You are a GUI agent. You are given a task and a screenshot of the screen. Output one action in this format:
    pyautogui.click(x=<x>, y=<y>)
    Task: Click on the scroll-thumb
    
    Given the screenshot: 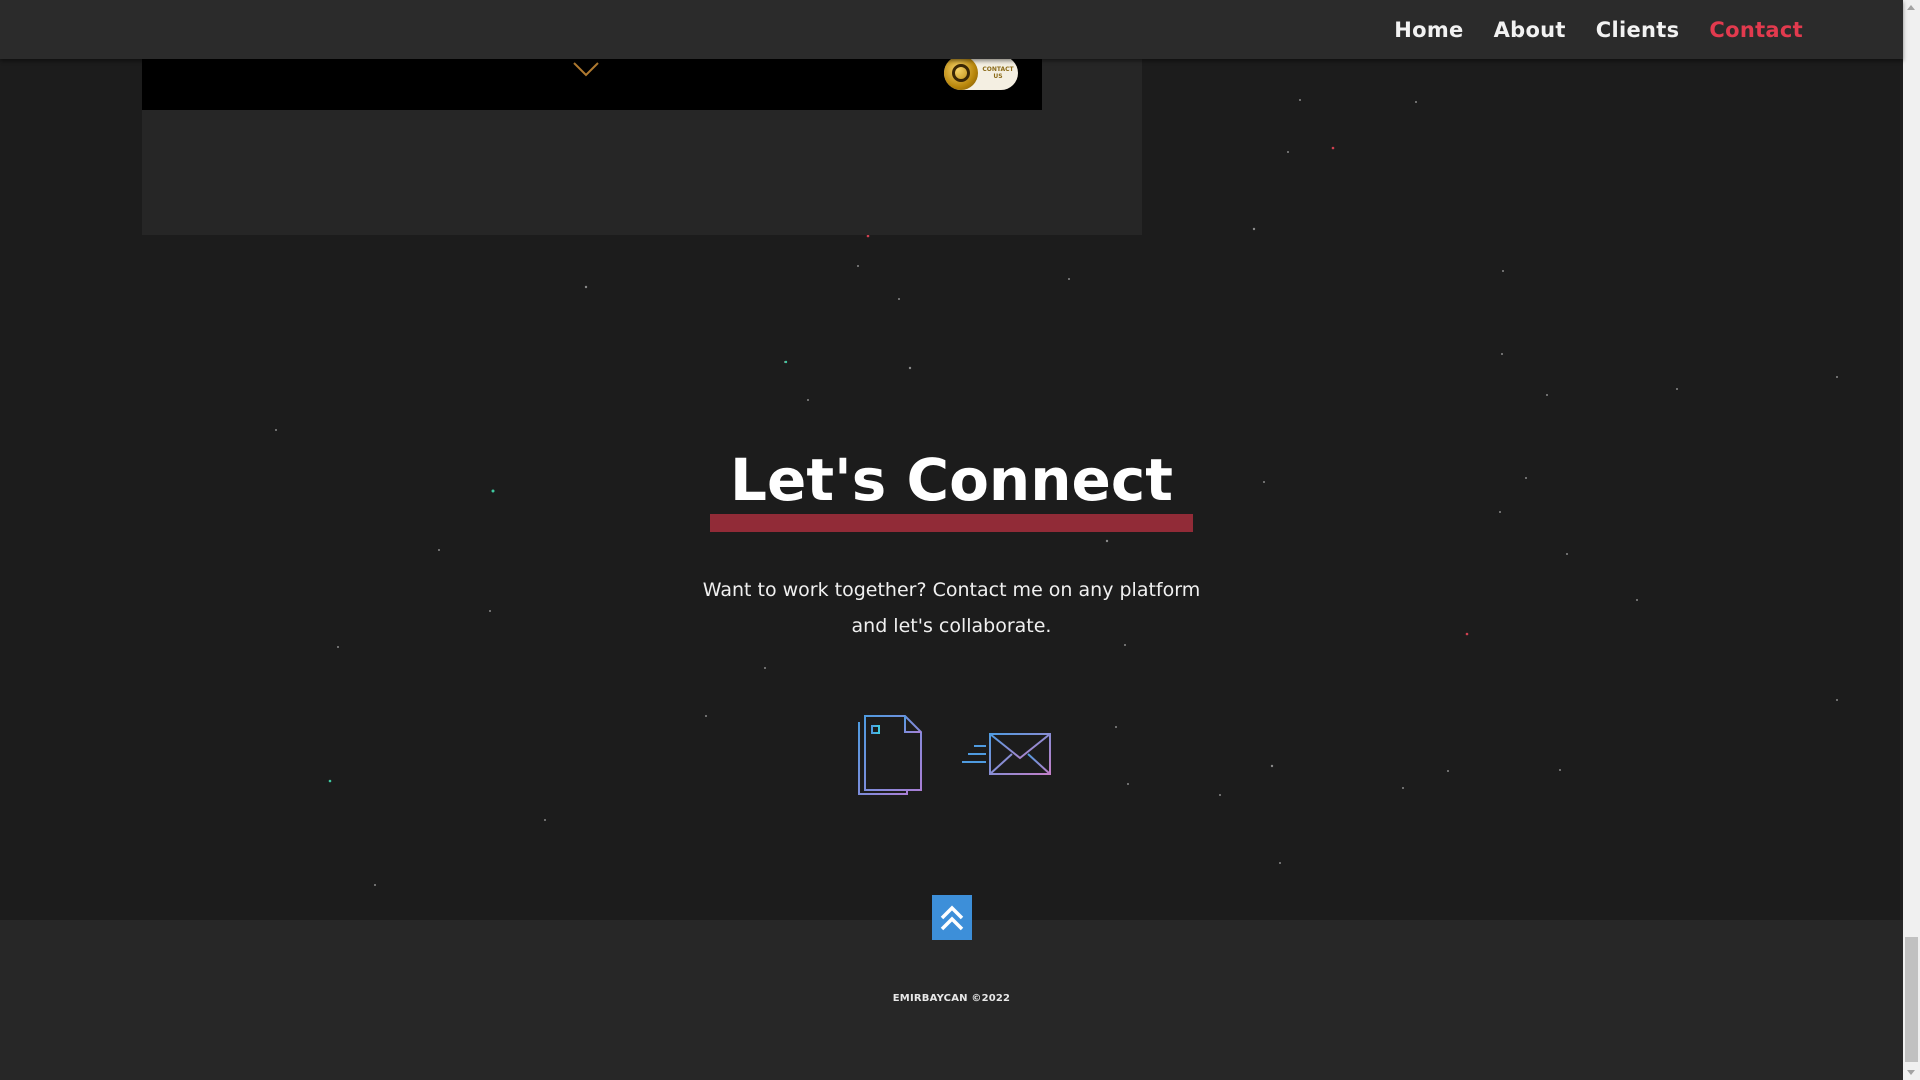 What is the action you would take?
    pyautogui.click(x=1911, y=999)
    